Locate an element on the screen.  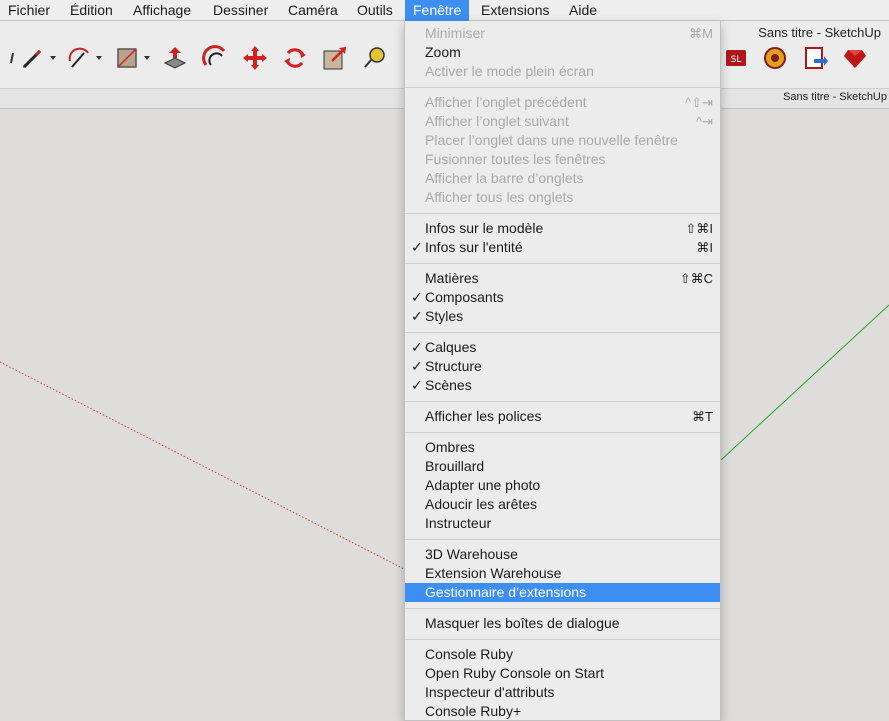
menu-dessiner: Dessiner is located at coordinates (240, 10).